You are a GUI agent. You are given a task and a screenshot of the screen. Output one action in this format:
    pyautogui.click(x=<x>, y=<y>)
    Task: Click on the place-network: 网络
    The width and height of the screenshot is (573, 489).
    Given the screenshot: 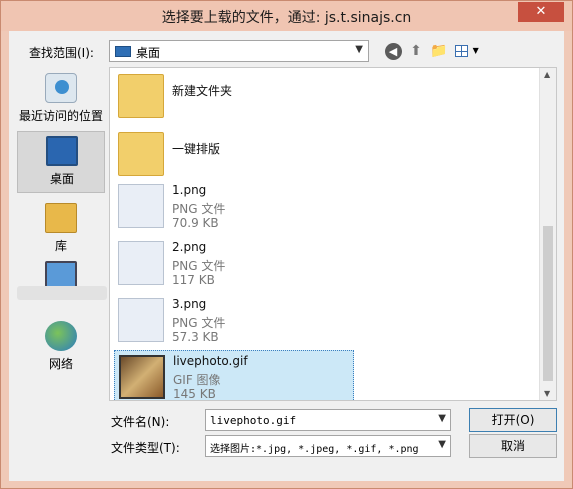 What is the action you would take?
    pyautogui.click(x=61, y=348)
    